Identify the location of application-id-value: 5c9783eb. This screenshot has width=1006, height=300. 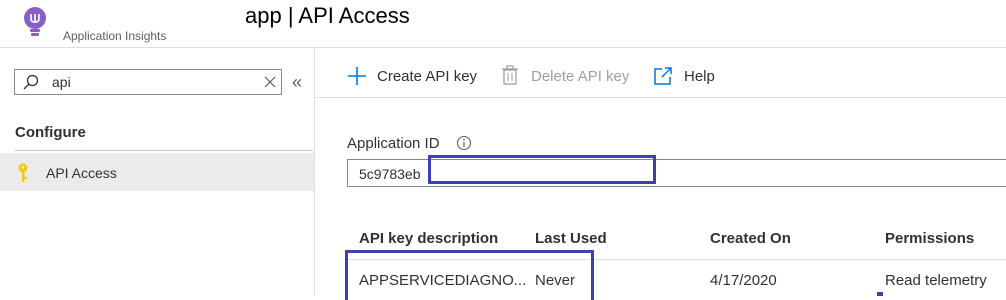
(390, 174).